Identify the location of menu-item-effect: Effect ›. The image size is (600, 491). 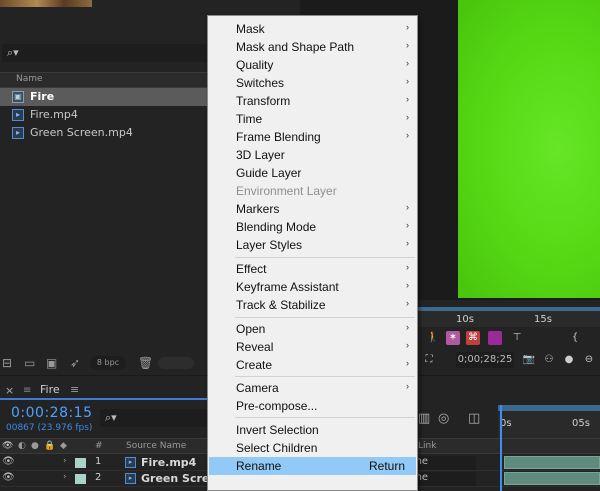
(312, 269).